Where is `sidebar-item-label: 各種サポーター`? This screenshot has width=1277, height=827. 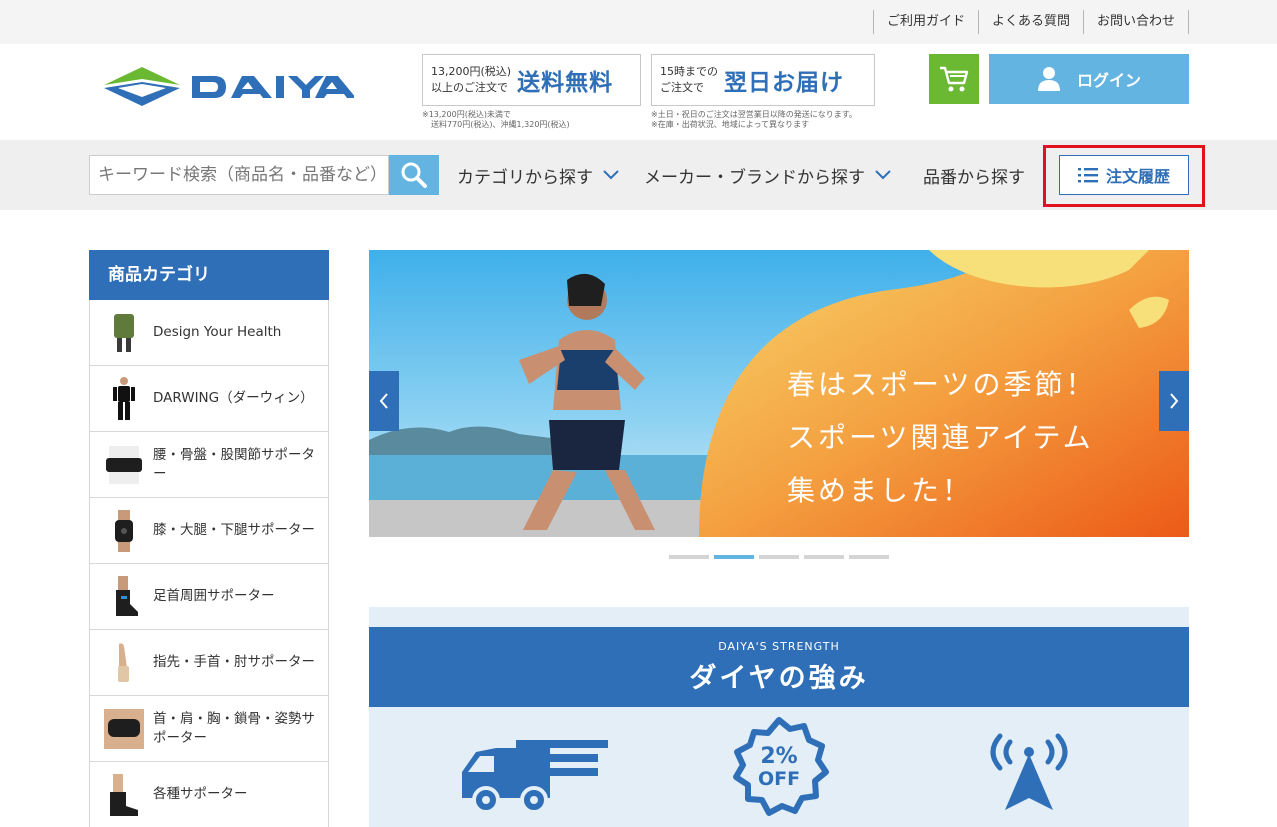
sidebar-item-label: 各種サポーター is located at coordinates (200, 794).